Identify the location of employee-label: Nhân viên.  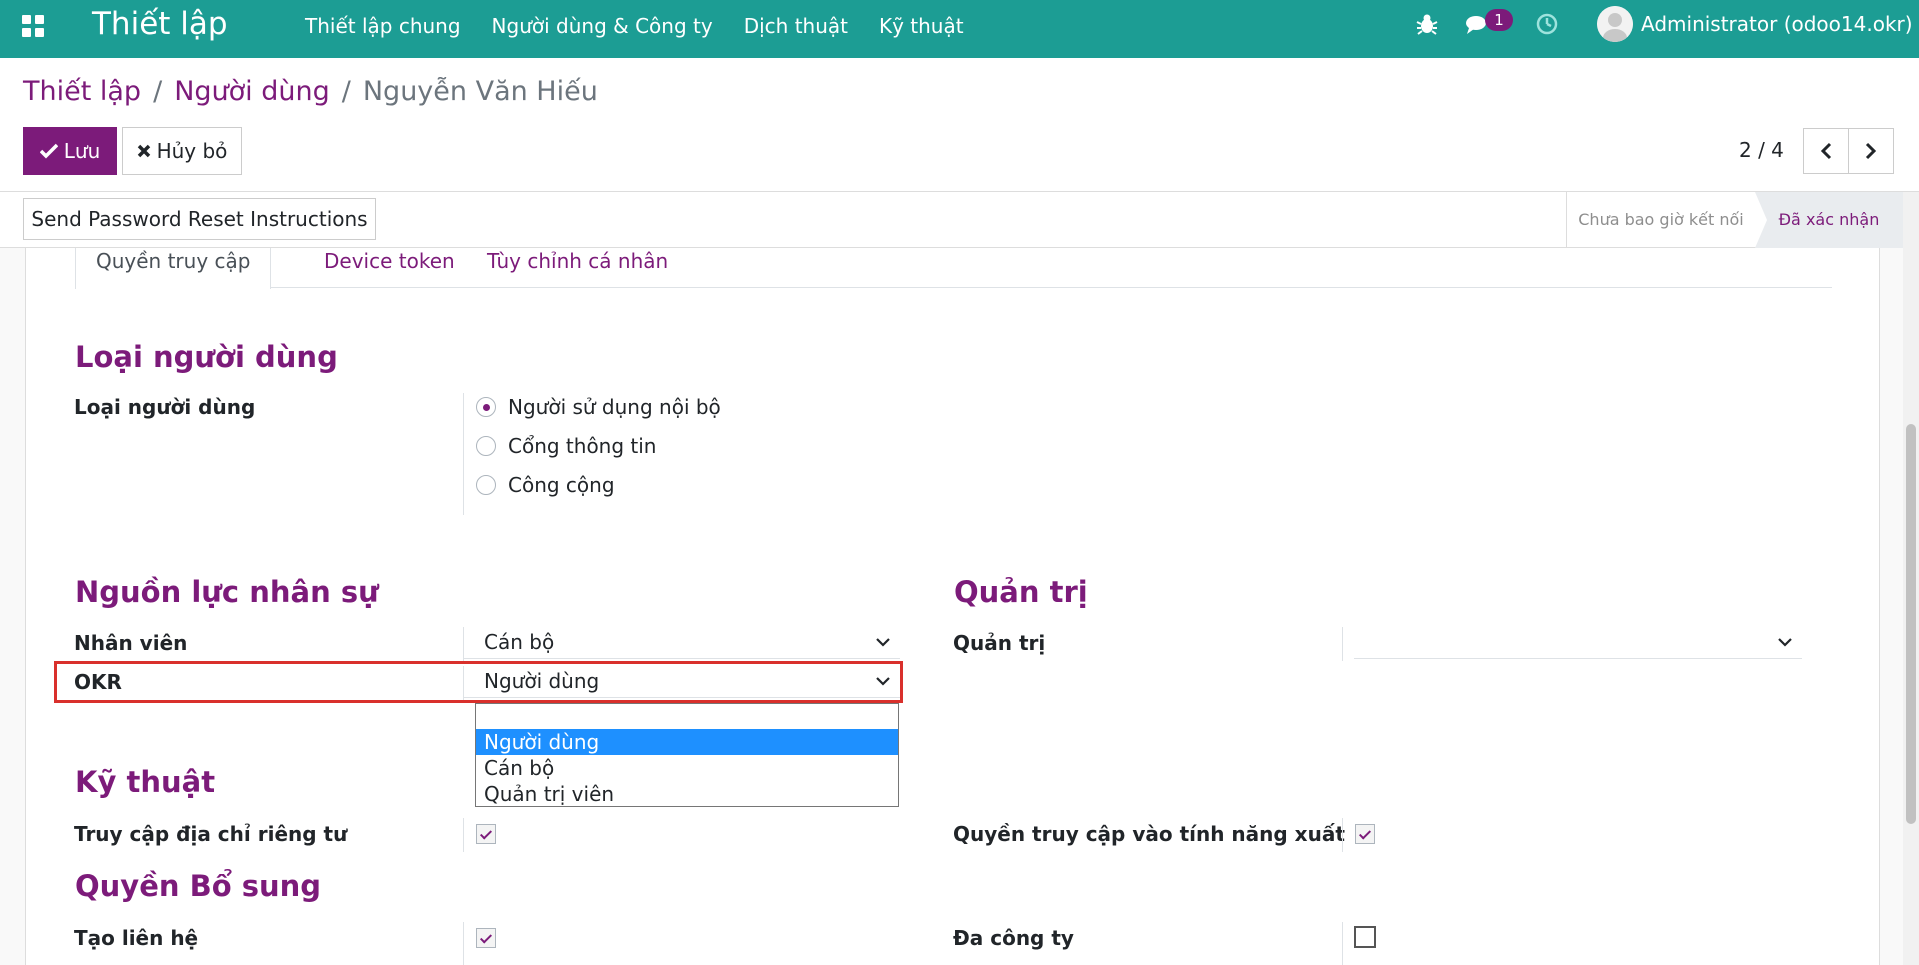
(131, 643).